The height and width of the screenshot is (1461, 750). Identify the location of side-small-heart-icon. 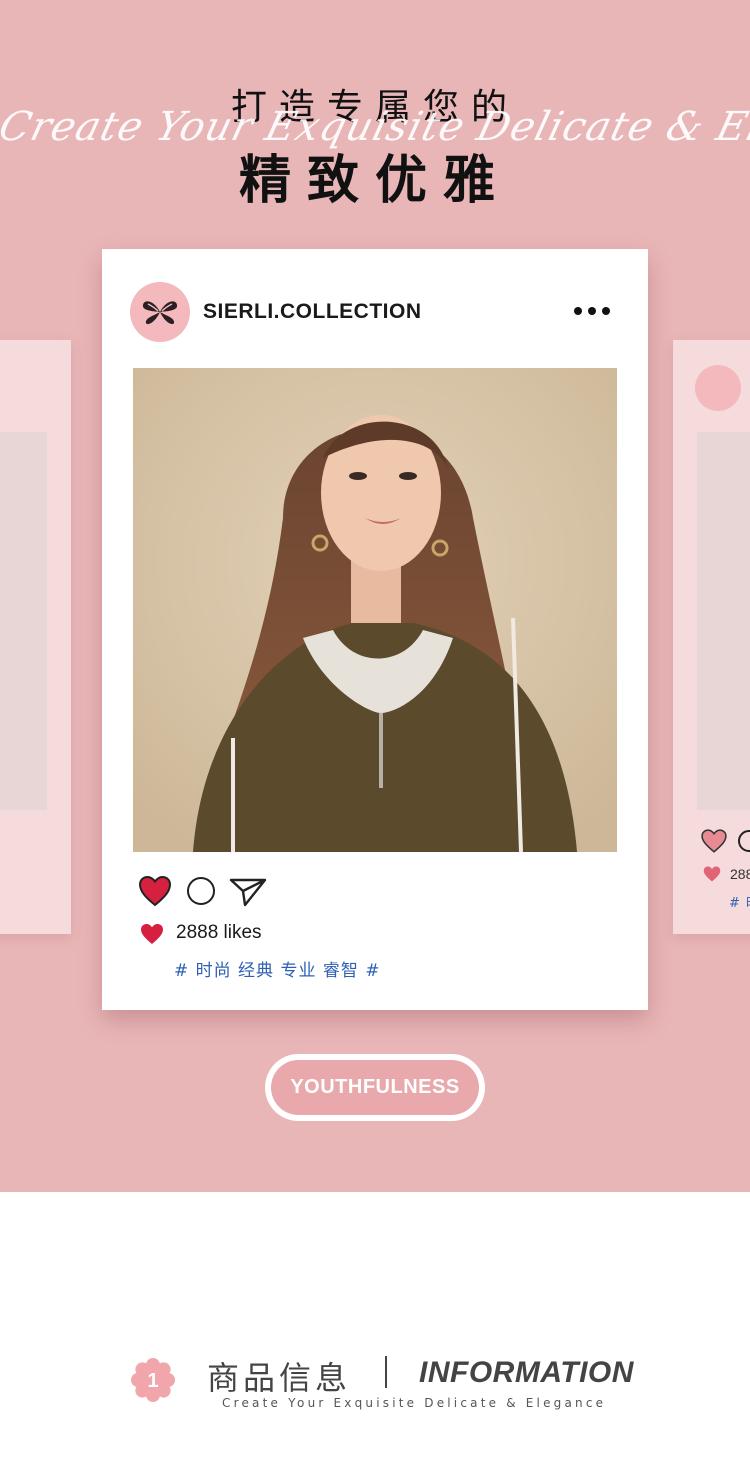
(712, 874).